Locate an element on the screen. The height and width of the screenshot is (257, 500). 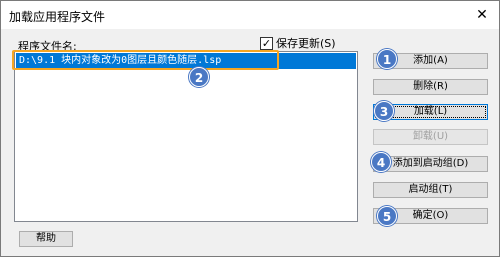
step-marker-4: 4 is located at coordinates (381, 162).